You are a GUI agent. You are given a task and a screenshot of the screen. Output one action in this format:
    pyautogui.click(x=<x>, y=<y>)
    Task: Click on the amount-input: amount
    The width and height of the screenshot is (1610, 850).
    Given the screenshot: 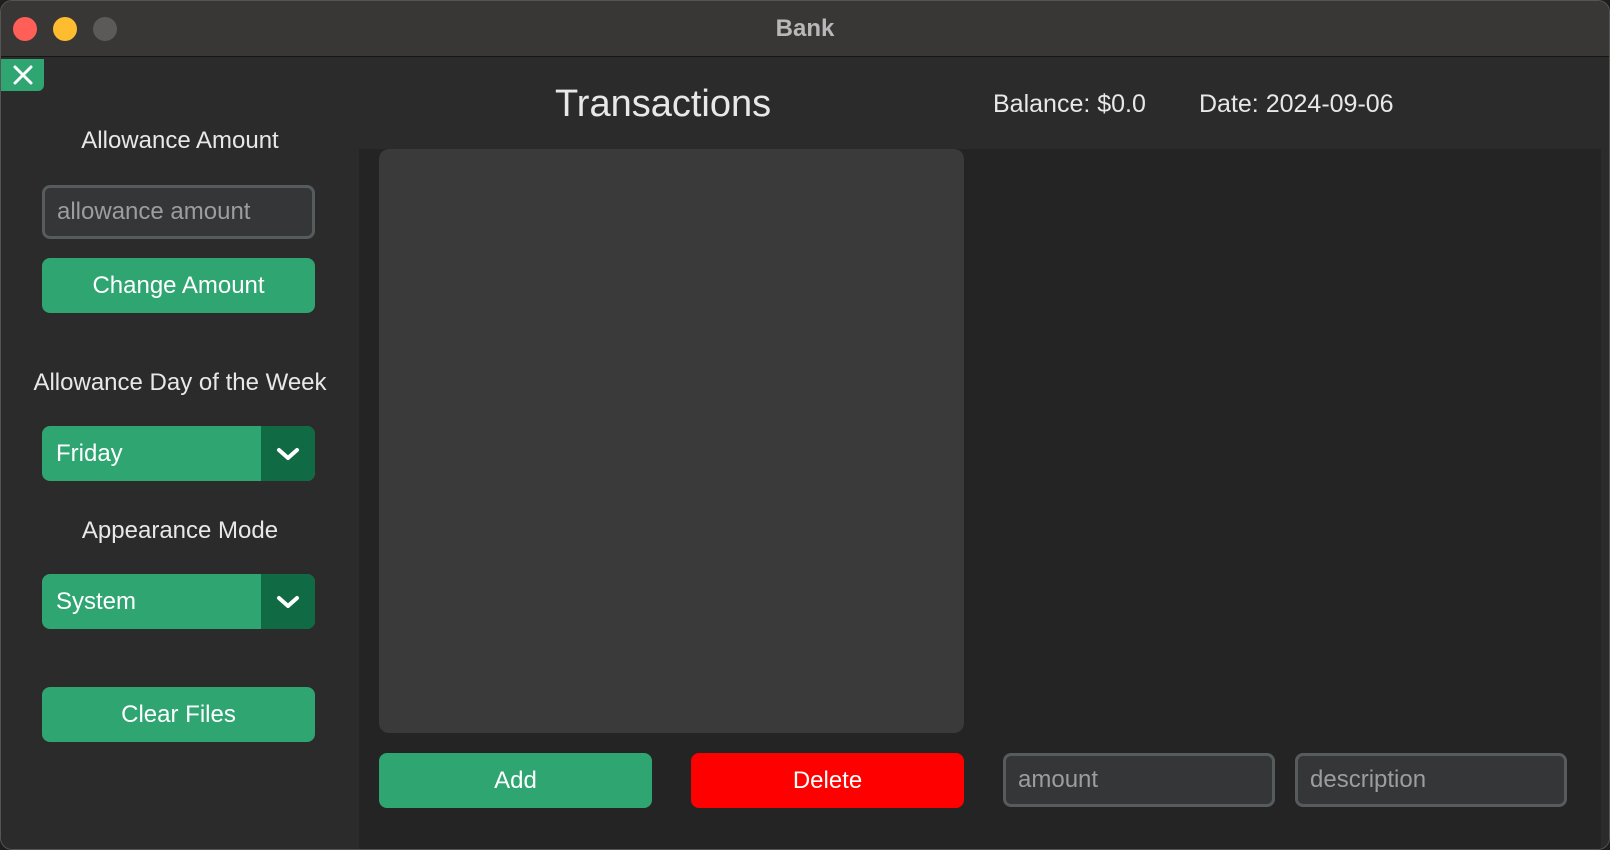 What is the action you would take?
    pyautogui.click(x=1139, y=780)
    